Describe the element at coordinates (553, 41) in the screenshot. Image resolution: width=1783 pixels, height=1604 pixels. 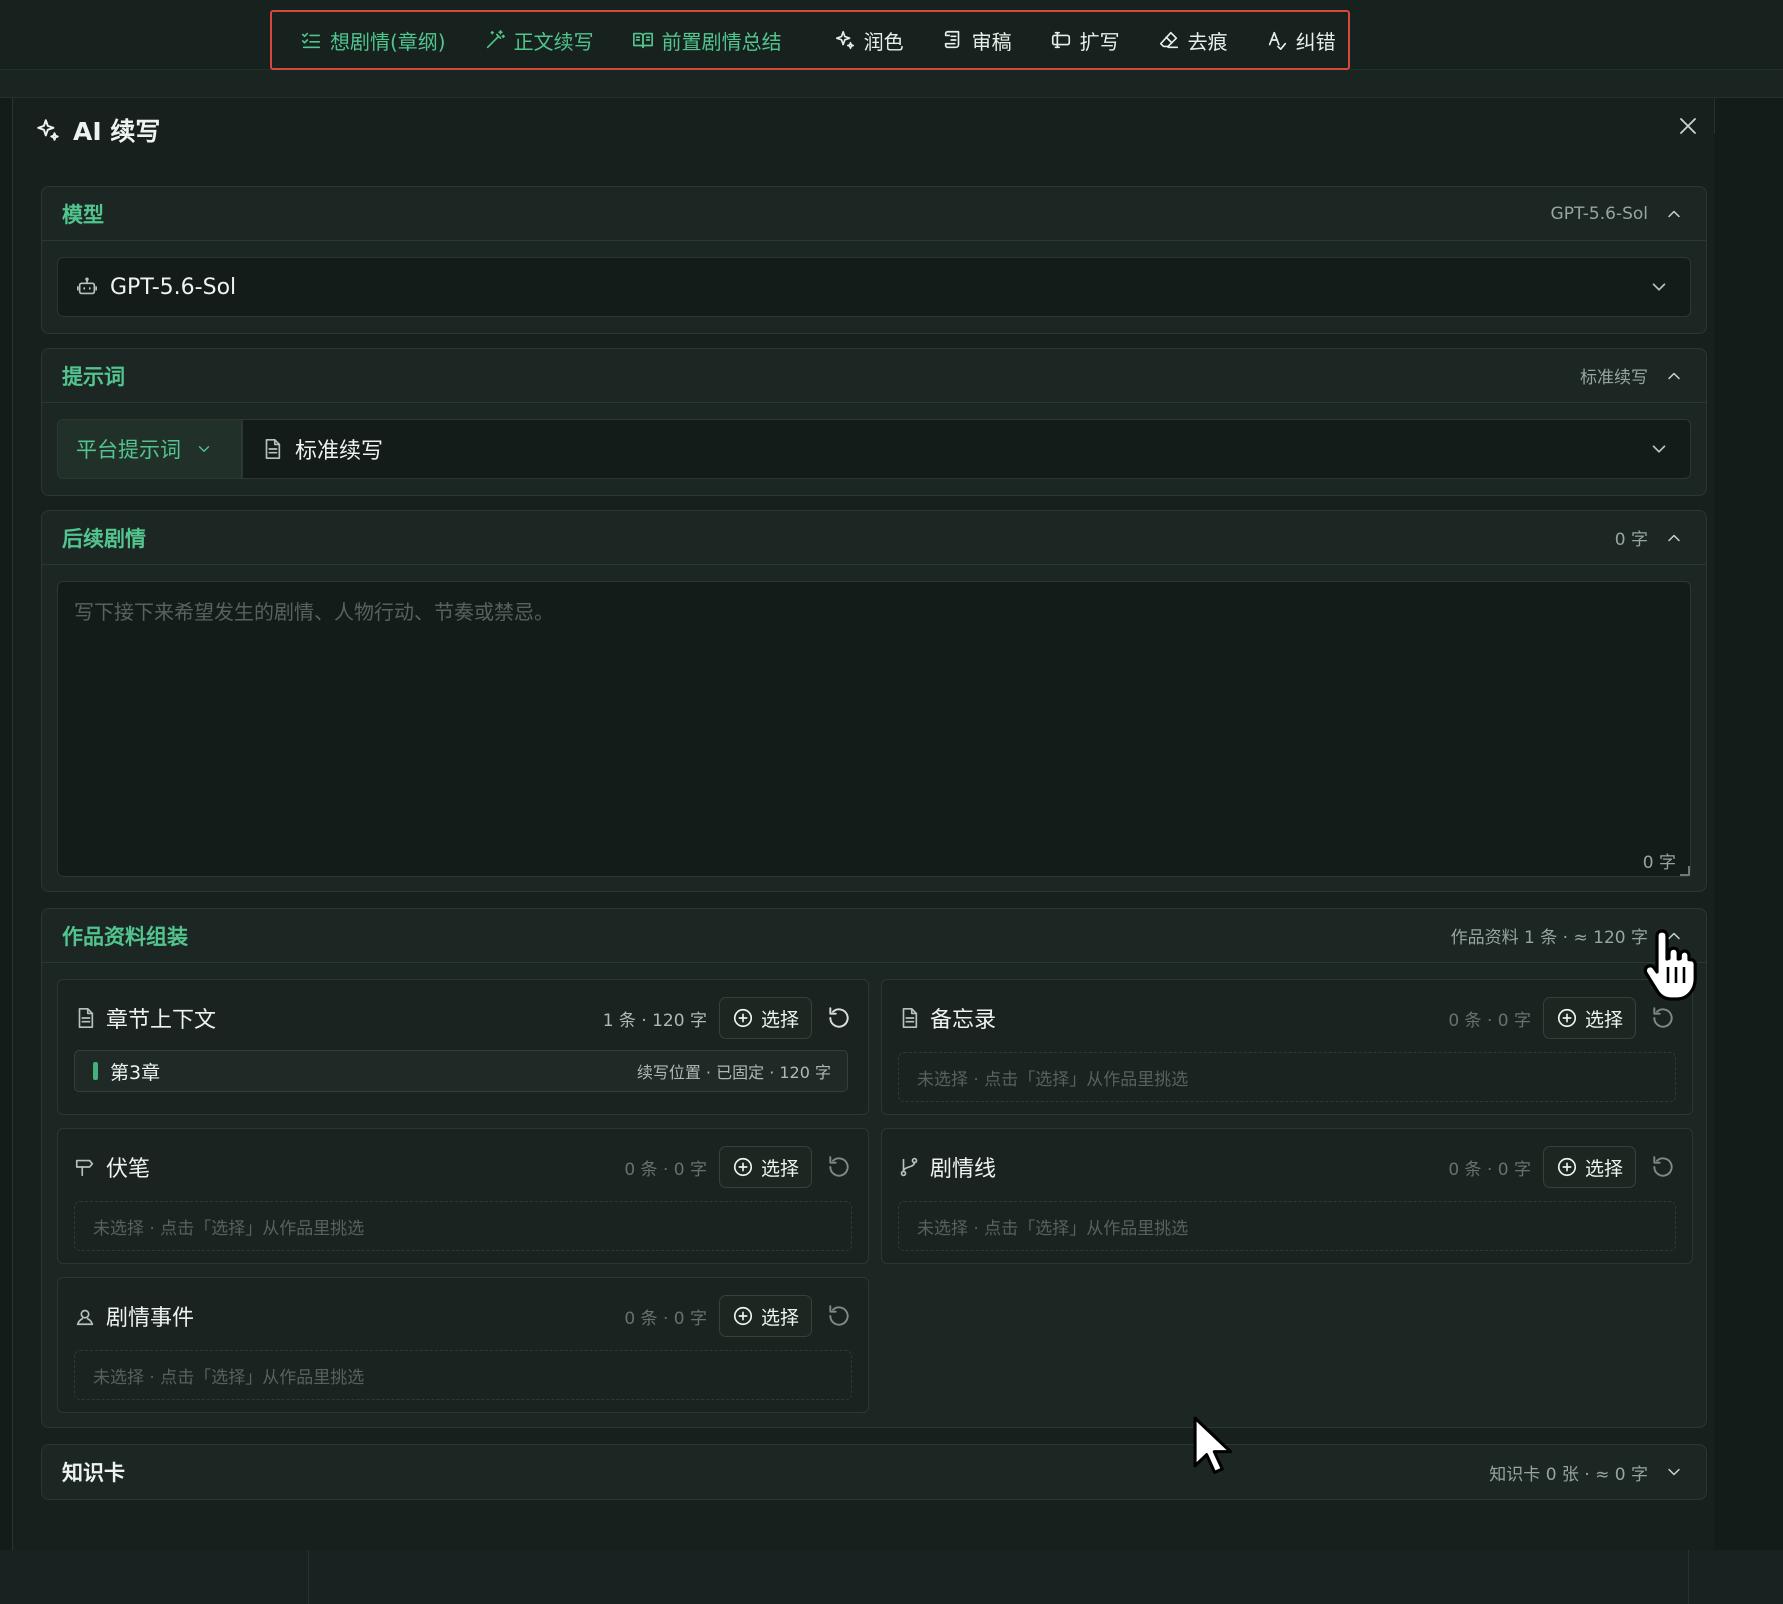
I see `toolbar-item-label: 正文续写` at that location.